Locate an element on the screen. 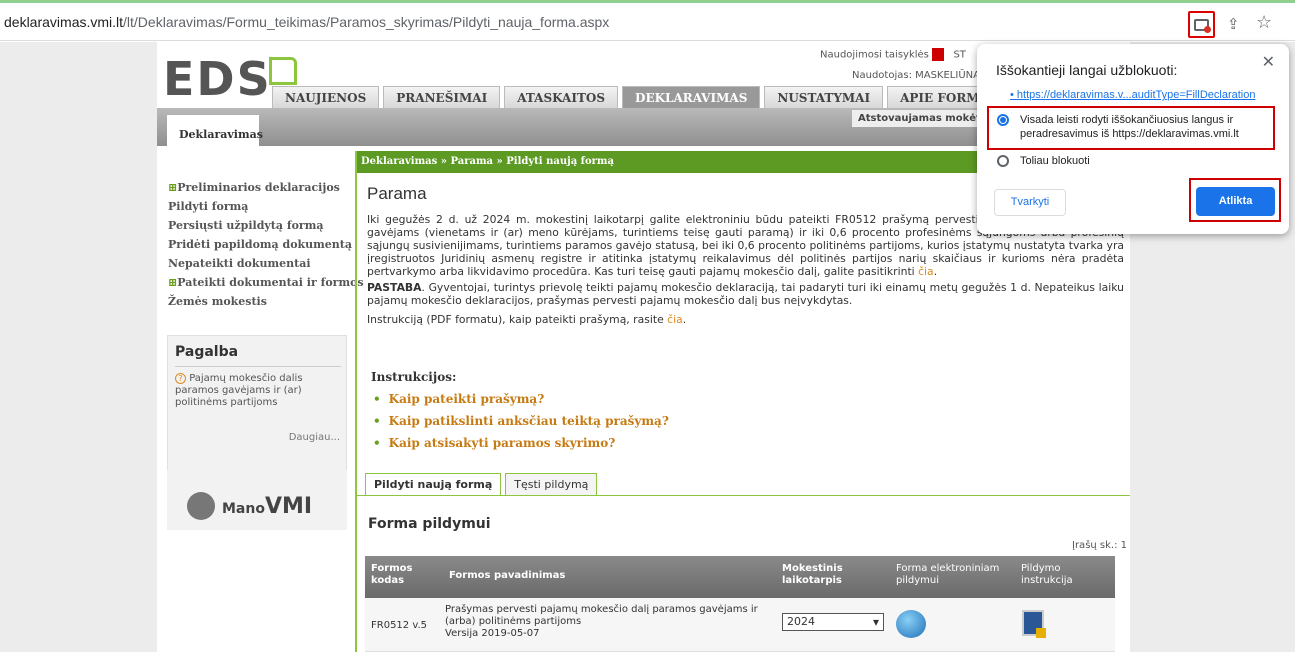  share-icon: ⇪ is located at coordinates (1233, 24).